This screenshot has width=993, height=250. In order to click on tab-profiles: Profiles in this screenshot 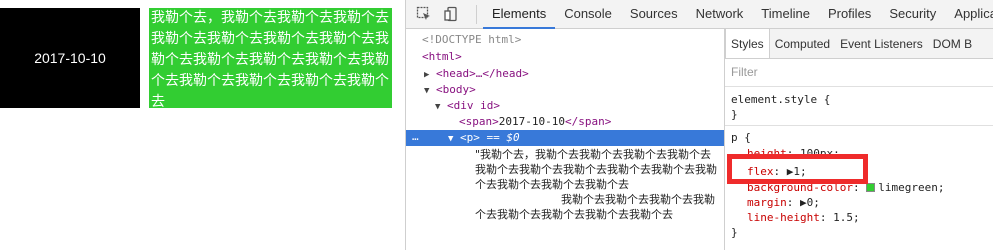, I will do `click(849, 14)`.